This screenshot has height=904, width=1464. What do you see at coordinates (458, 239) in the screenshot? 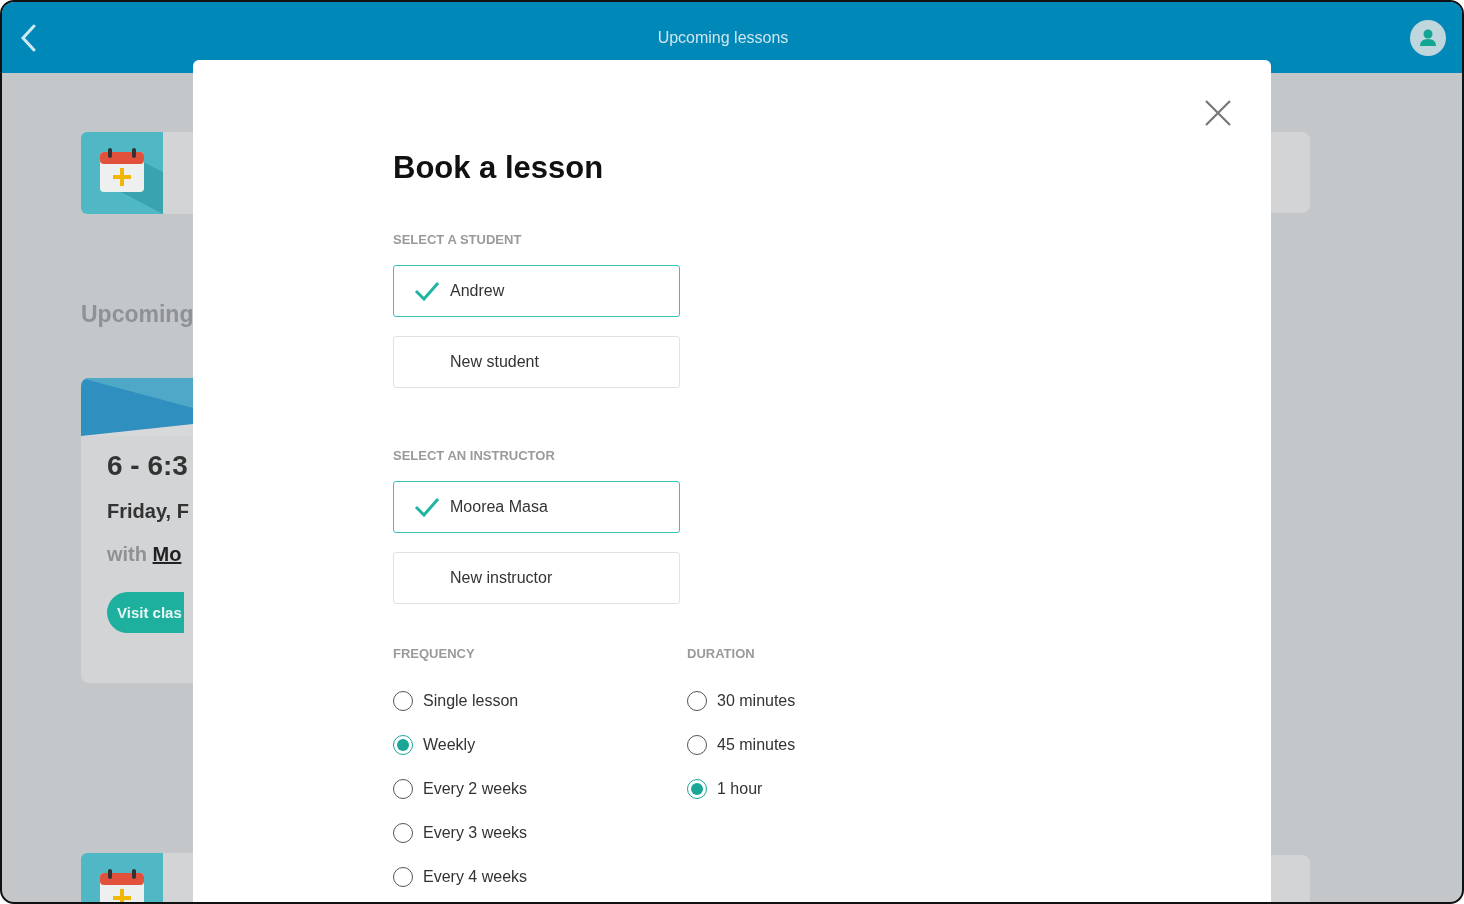
I see `section-heading: SELECT A STUDENT` at bounding box center [458, 239].